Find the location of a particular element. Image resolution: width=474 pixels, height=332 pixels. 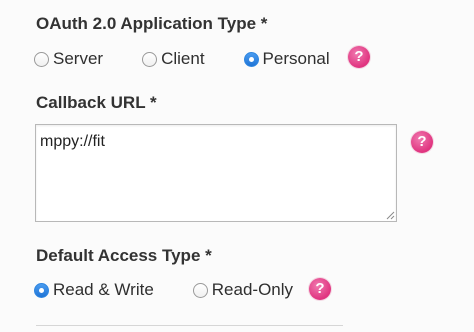

radio-client-circle is located at coordinates (150, 59).